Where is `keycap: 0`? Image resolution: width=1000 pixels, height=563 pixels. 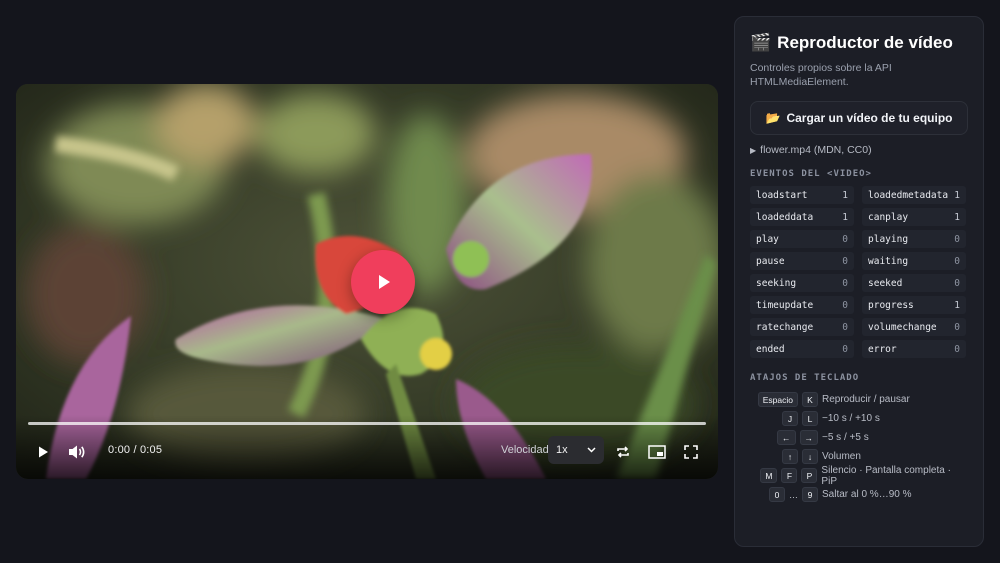 keycap: 0 is located at coordinates (777, 494).